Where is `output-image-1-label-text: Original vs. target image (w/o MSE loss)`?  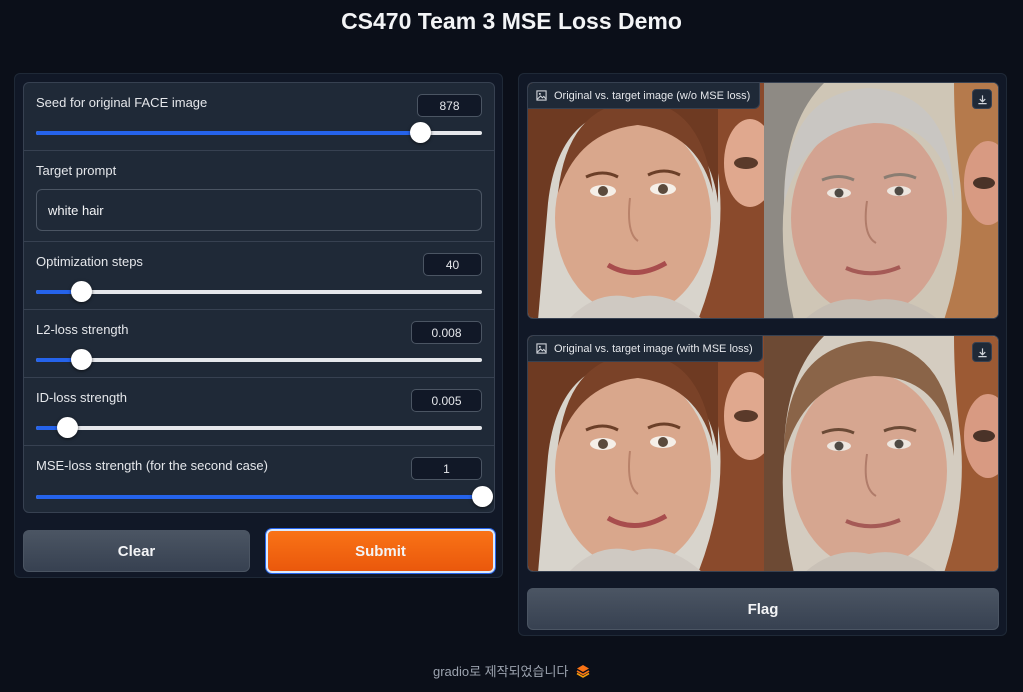 output-image-1-label-text: Original vs. target image (w/o MSE loss) is located at coordinates (652, 95).